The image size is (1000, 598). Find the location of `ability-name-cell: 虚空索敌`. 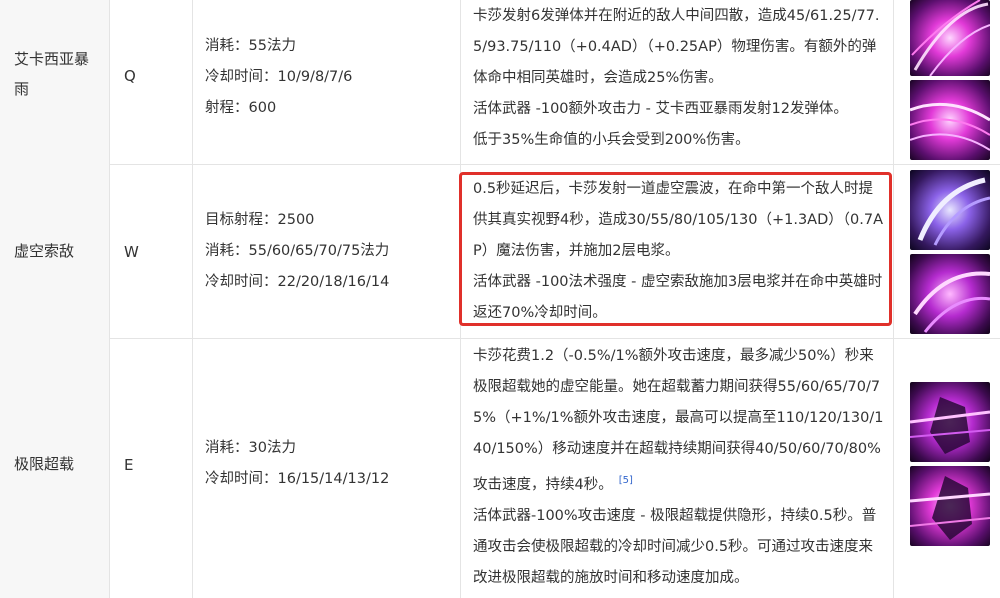

ability-name-cell: 虚空索敌 is located at coordinates (55, 251).